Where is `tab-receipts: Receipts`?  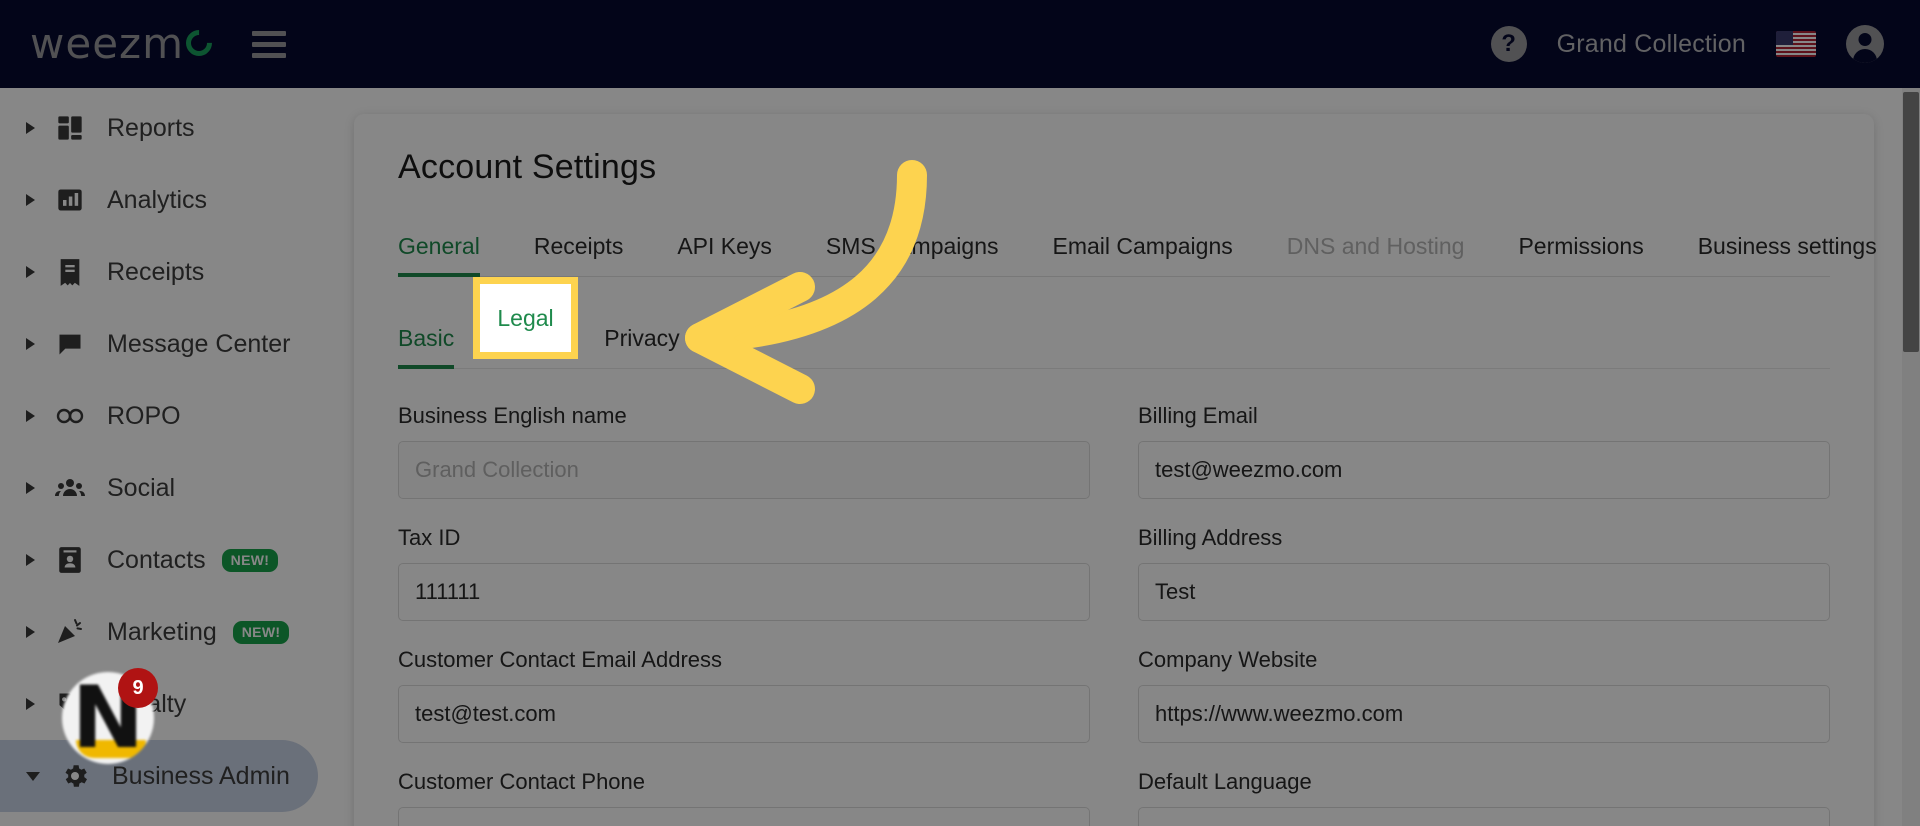 tab-receipts: Receipts is located at coordinates (578, 254).